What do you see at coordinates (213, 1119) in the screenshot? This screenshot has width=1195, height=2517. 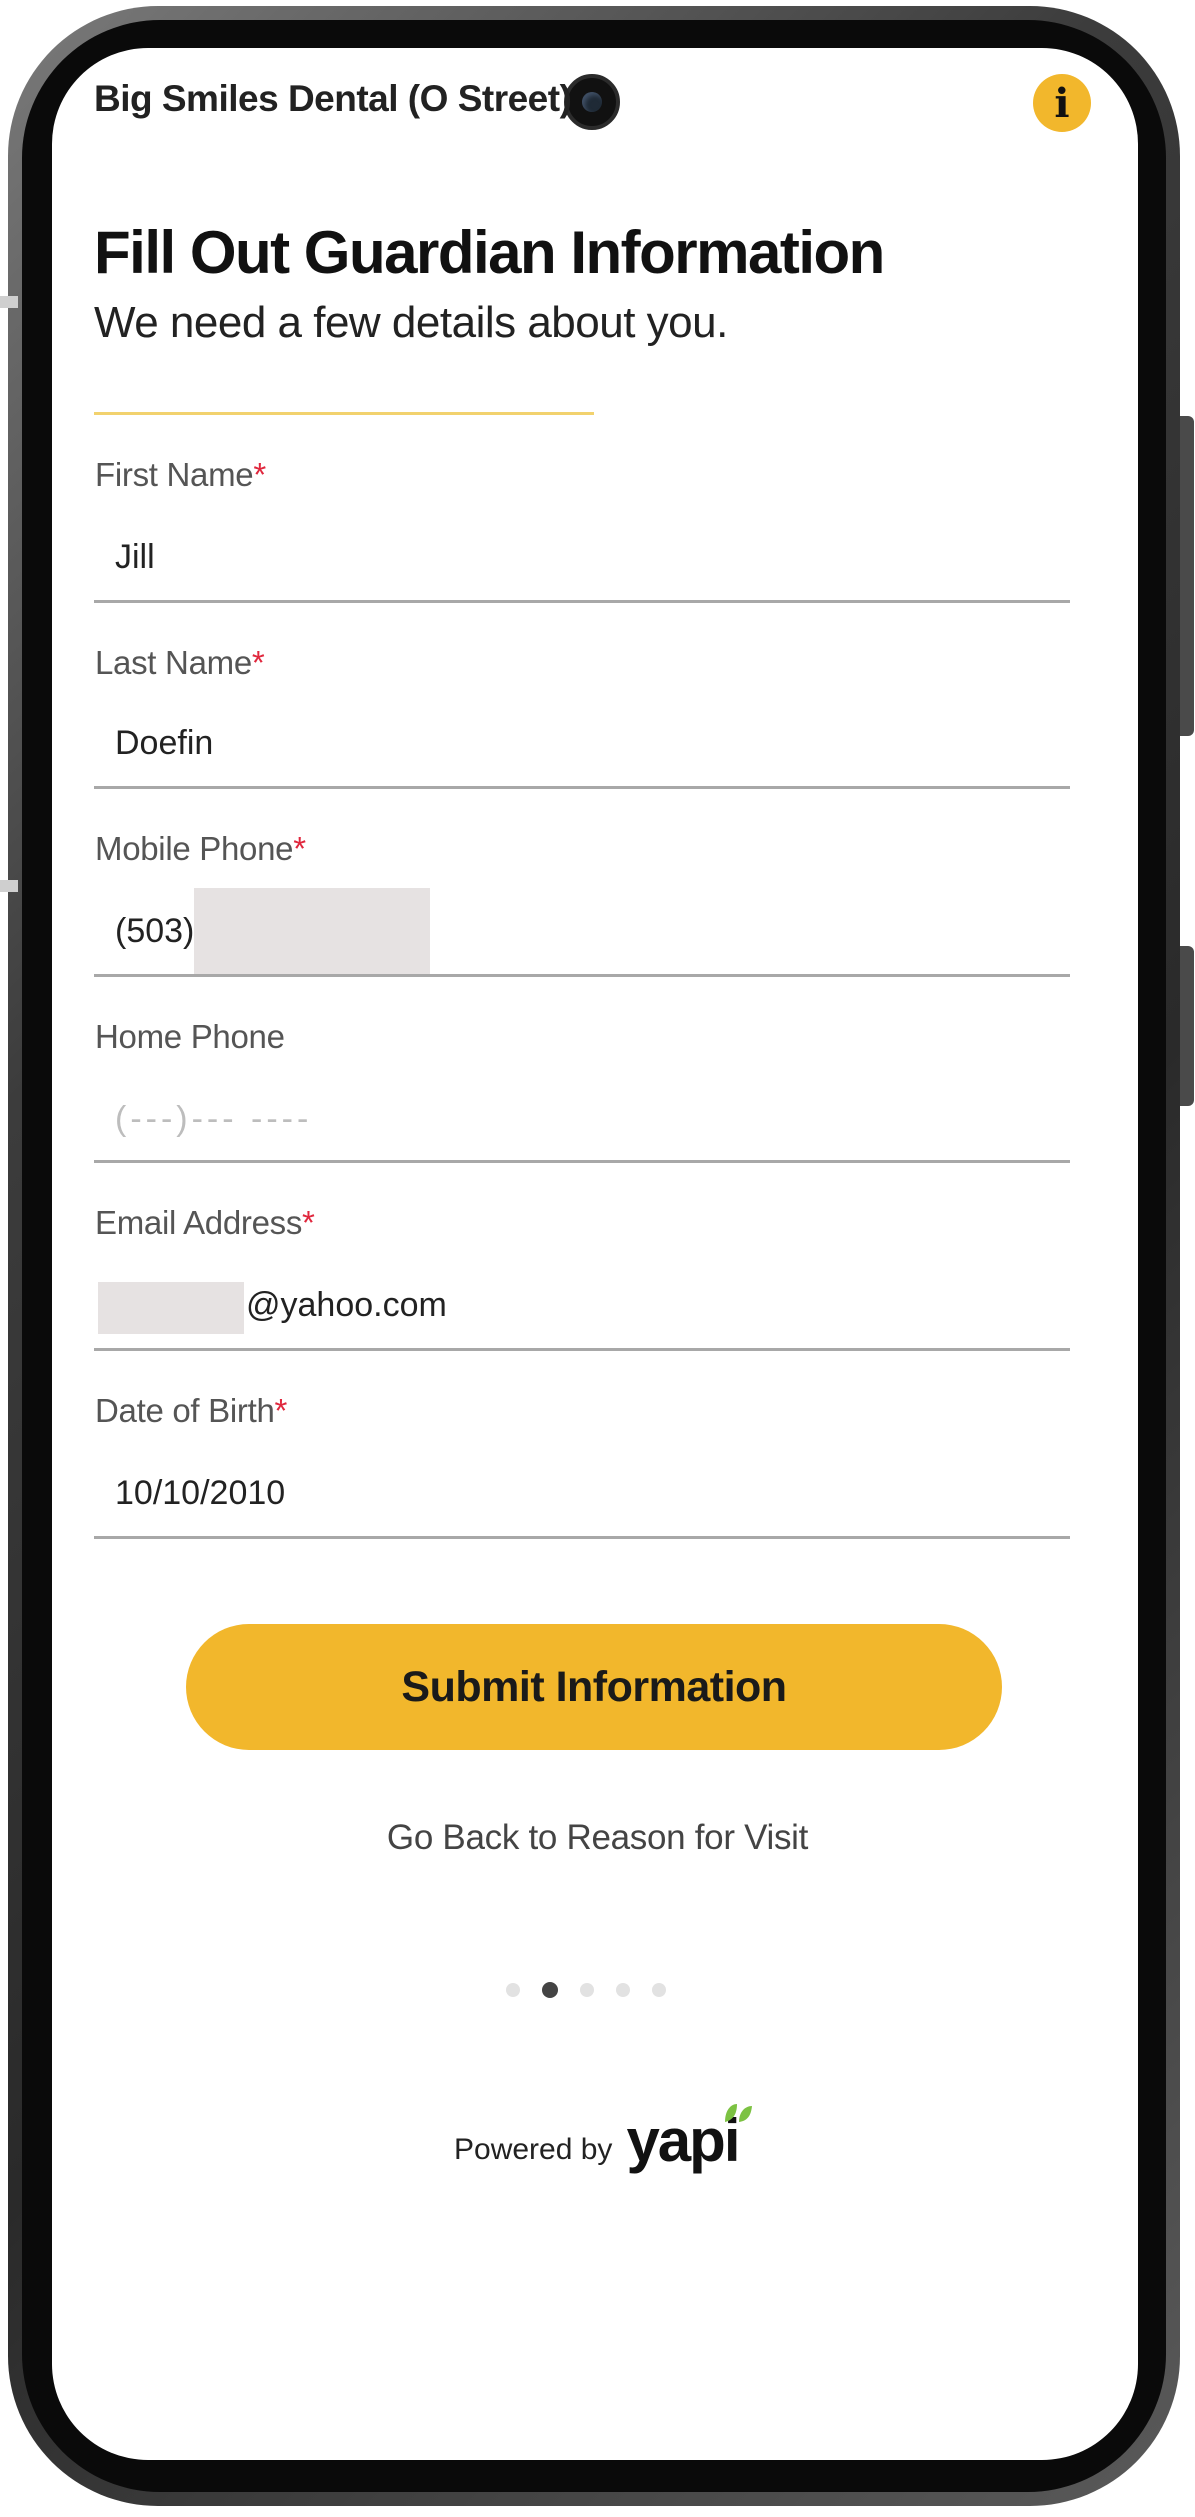 I see `home-phone-input: (---)--- ----` at bounding box center [213, 1119].